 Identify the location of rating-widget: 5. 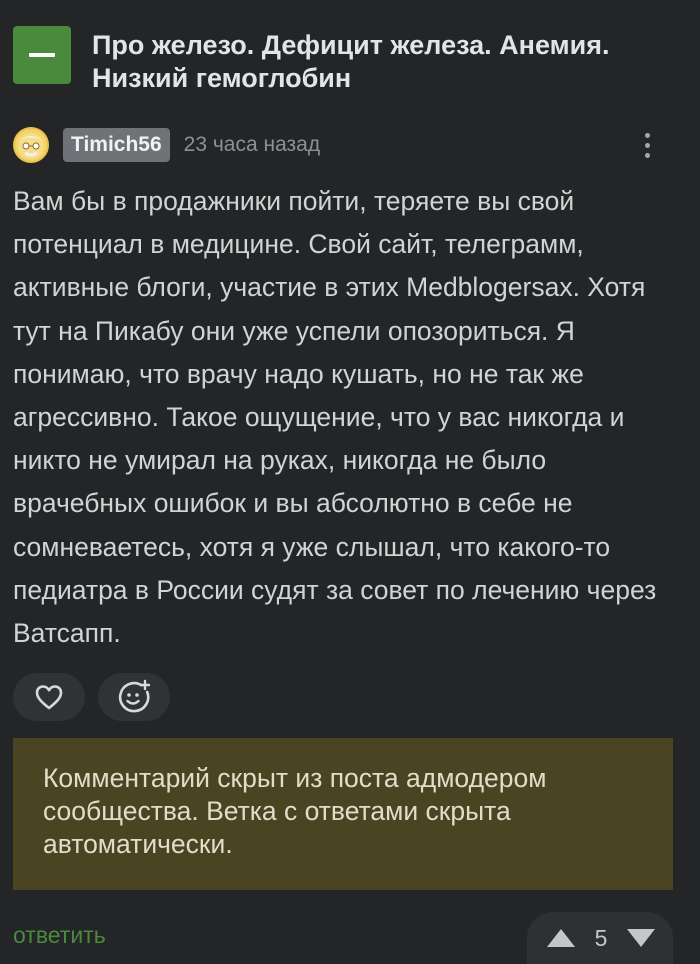
(600, 938).